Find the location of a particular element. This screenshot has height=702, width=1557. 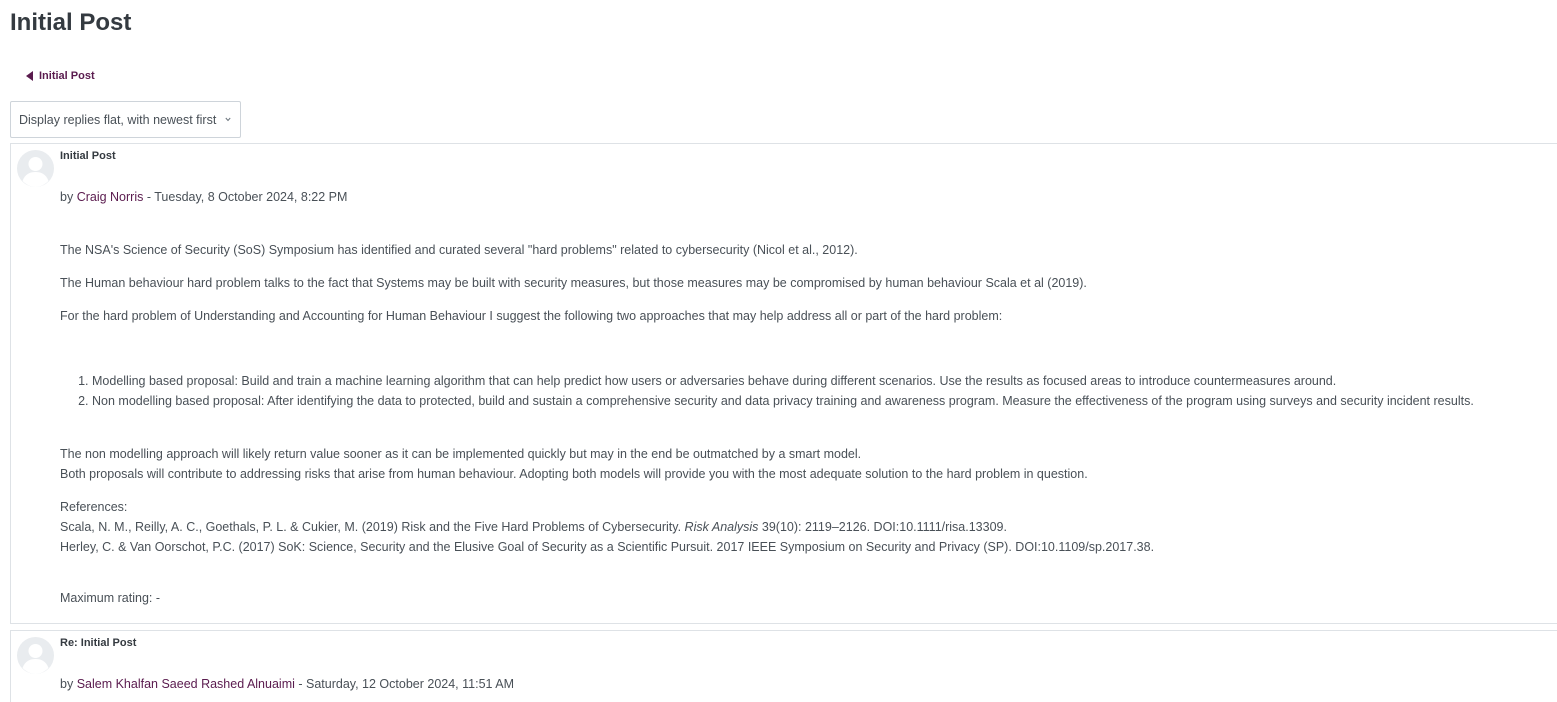

post-subject: Re: Initial Post is located at coordinates (98, 643).